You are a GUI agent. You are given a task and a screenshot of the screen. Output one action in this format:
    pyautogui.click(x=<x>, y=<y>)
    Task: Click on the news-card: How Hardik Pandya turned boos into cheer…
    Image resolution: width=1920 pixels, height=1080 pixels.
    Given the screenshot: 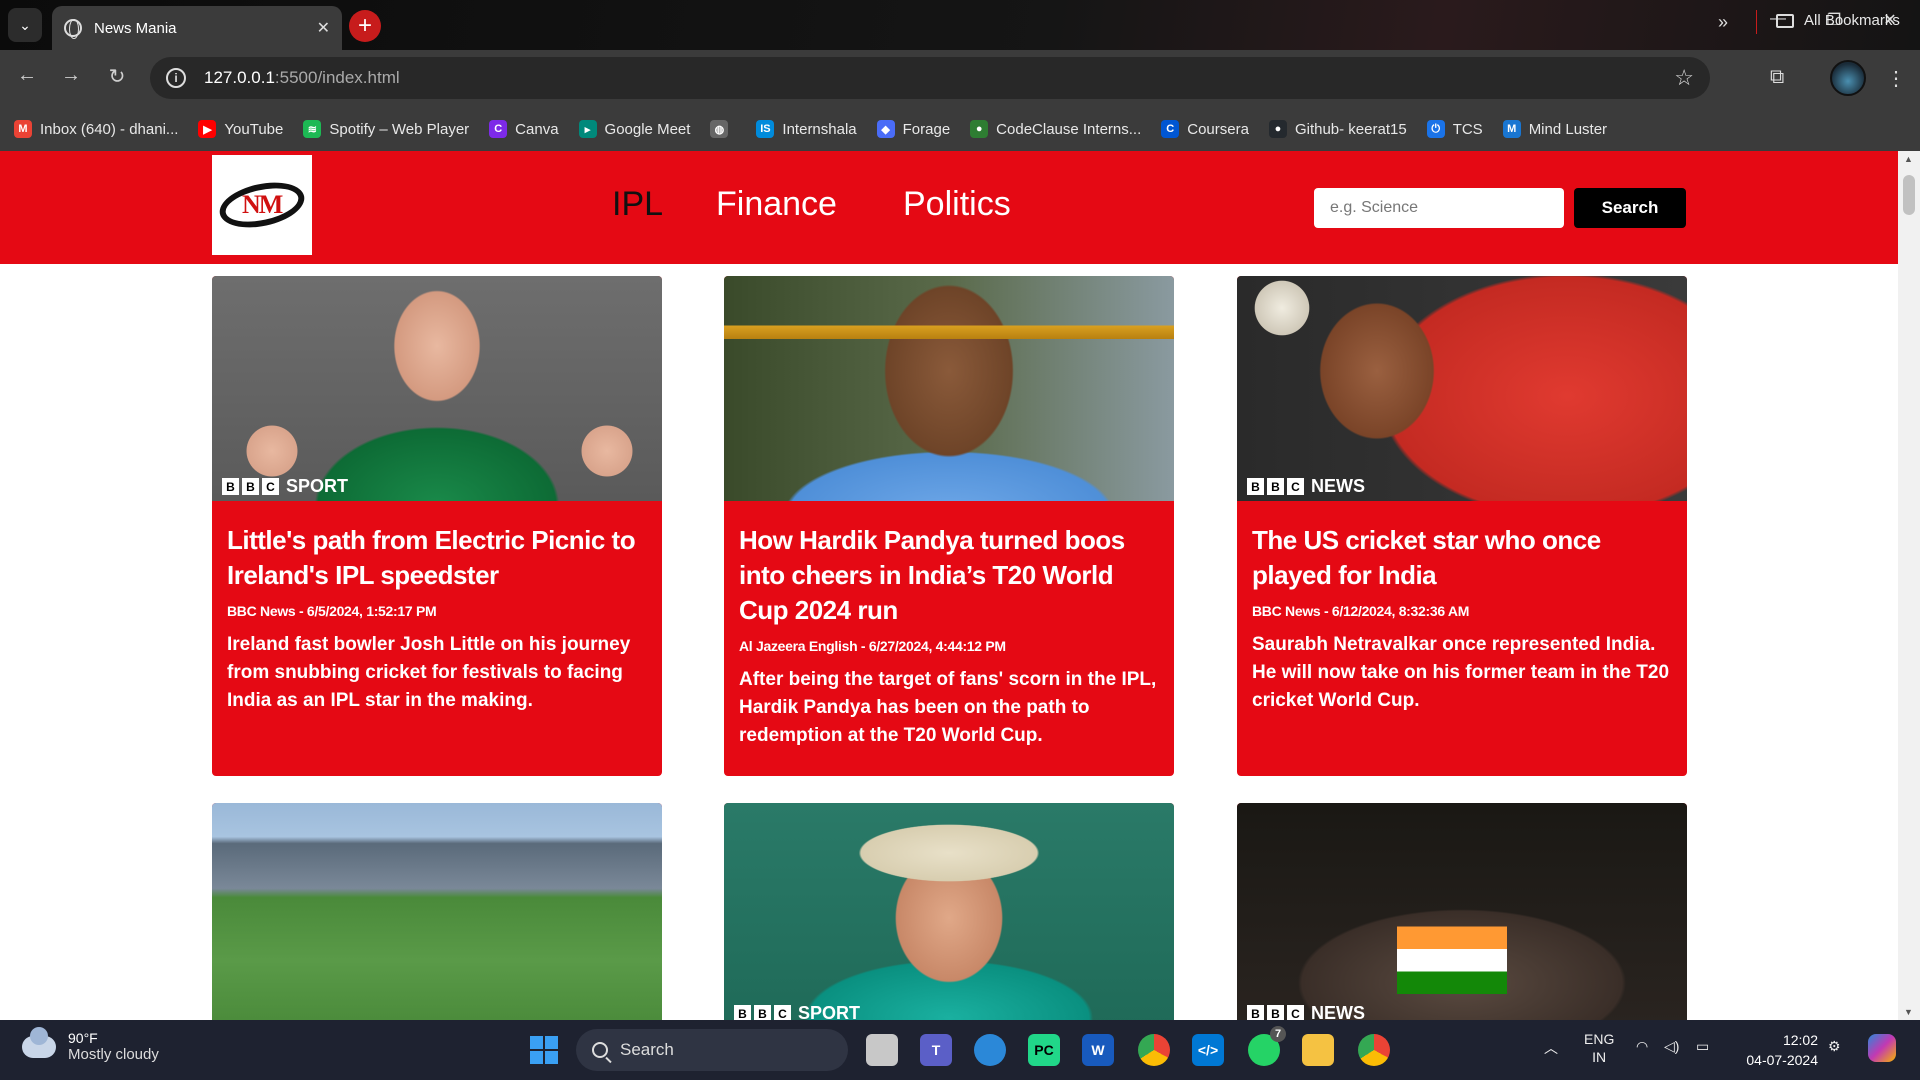 What is the action you would take?
    pyautogui.click(x=949, y=526)
    